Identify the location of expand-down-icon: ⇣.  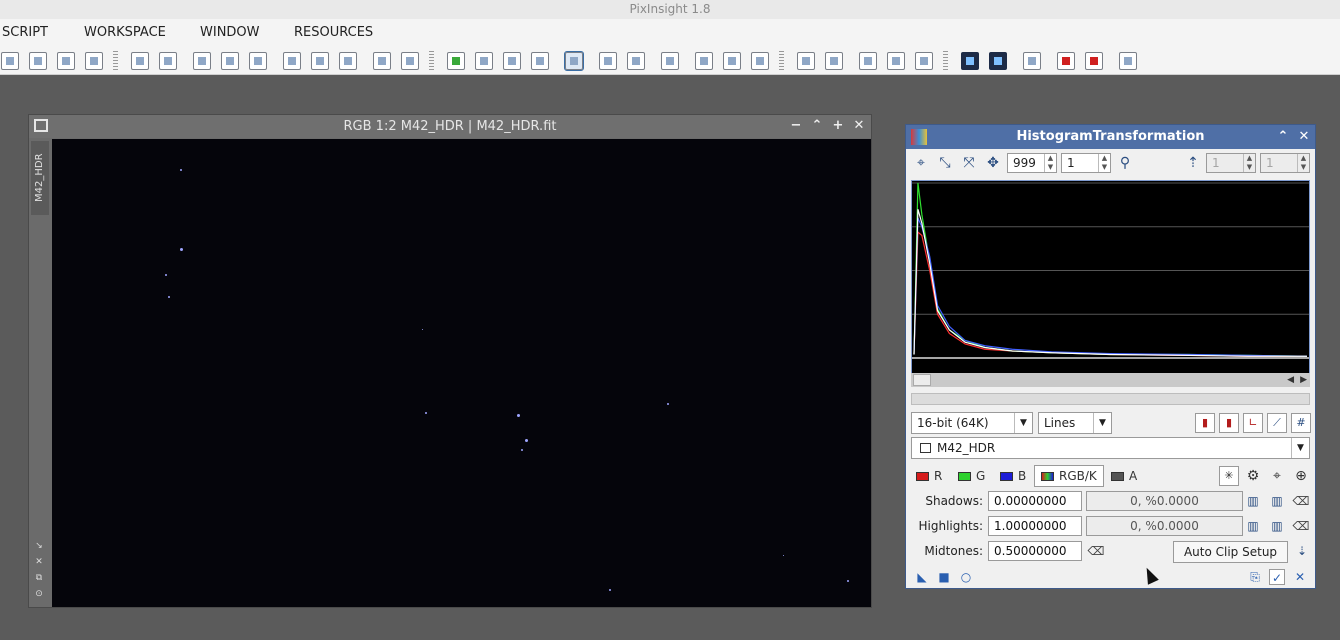
(1302, 551).